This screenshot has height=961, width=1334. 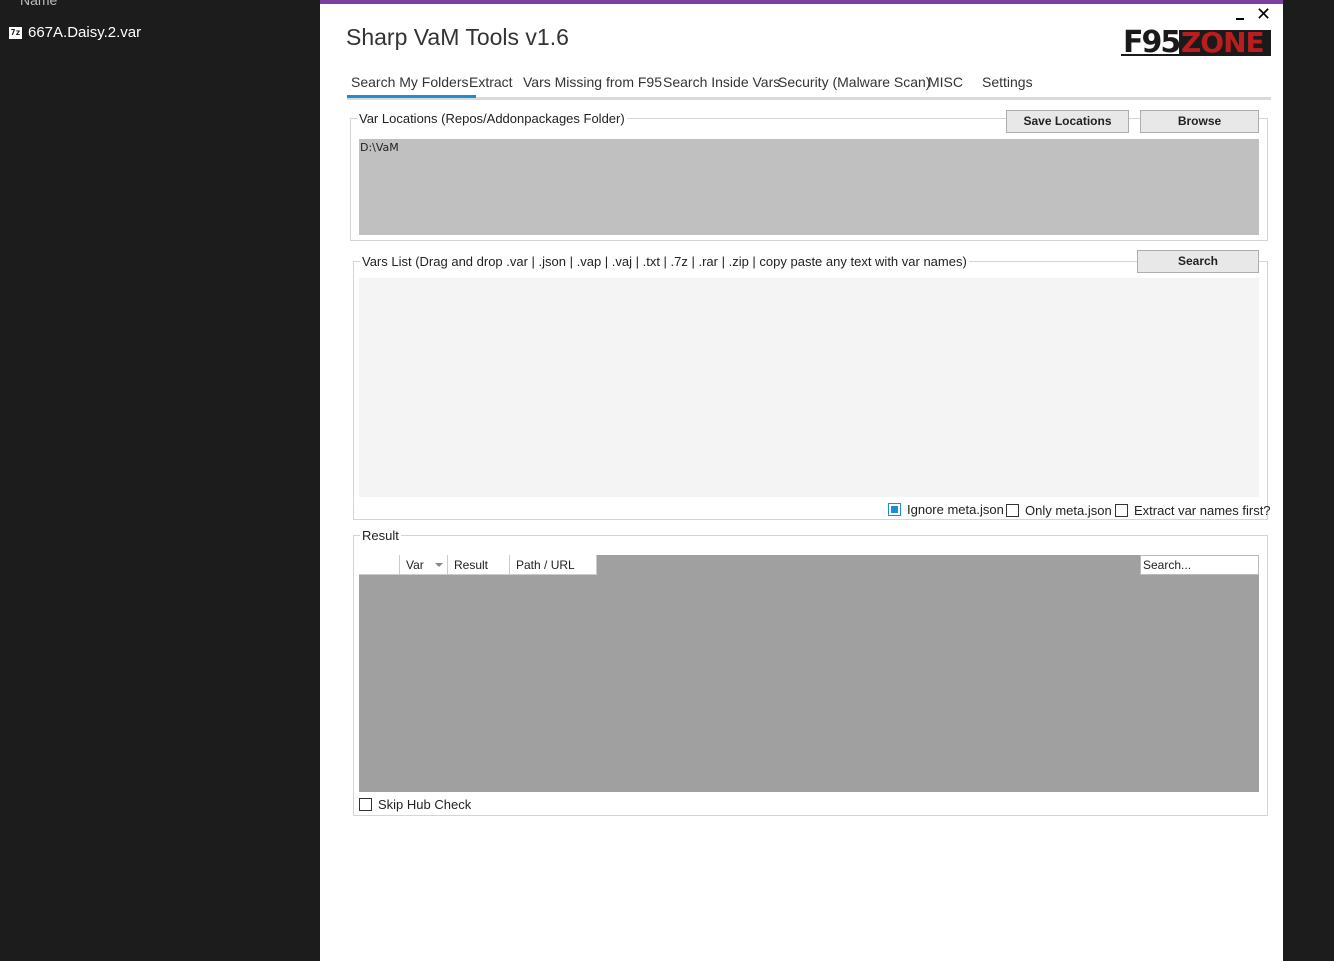 I want to click on window-accent-bar, so click(x=801, y=2).